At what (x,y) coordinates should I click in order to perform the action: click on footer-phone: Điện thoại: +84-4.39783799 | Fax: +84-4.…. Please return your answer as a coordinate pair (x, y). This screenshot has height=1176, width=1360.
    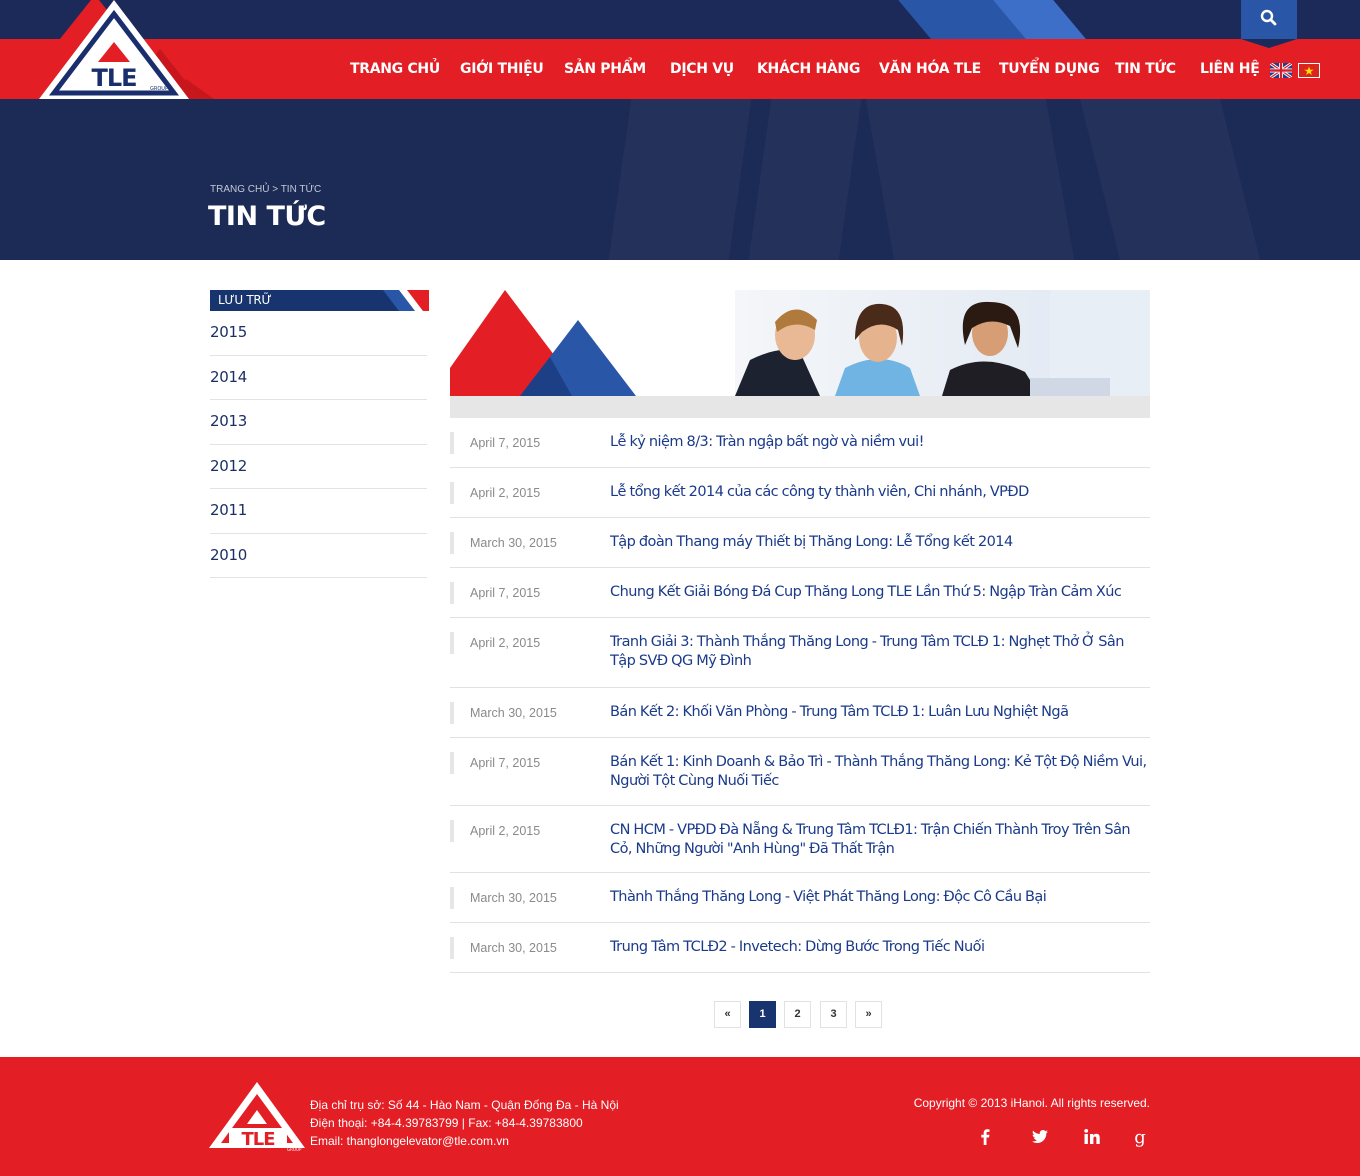
    Looking at the image, I should click on (446, 1123).